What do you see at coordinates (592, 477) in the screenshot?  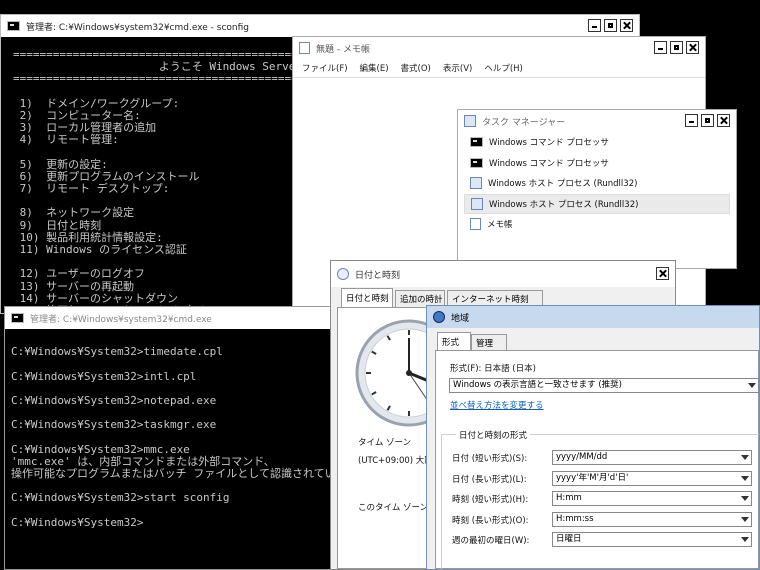 I see `field-value: yyyy'年'M'月'd'日'` at bounding box center [592, 477].